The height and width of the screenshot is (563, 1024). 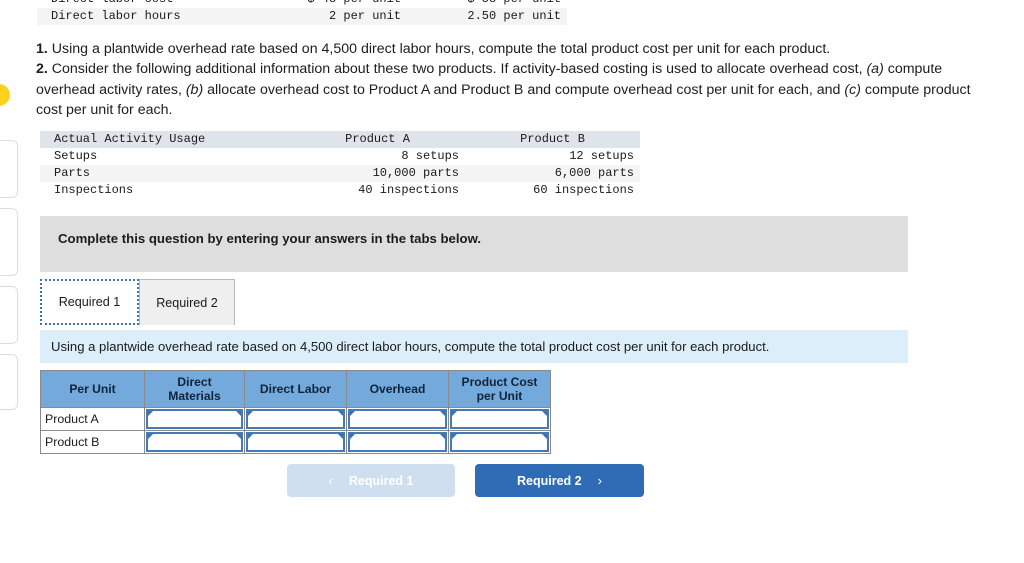 I want to click on input-product-b-direct-materials, so click(x=194, y=442).